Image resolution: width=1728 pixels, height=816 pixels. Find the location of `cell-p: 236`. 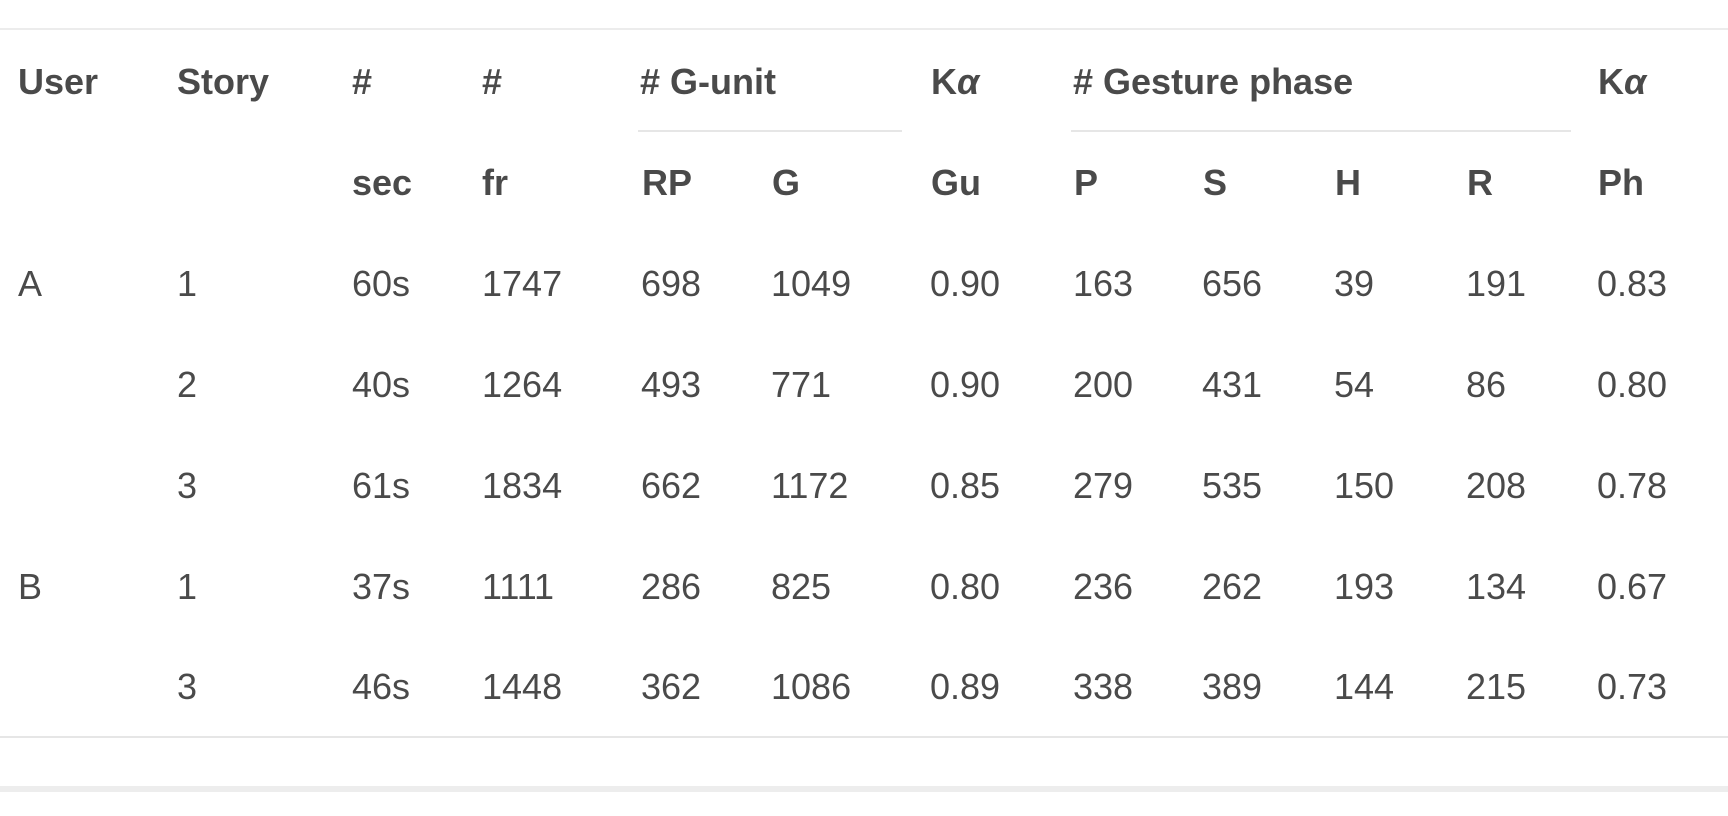

cell-p: 236 is located at coordinates (1103, 586).